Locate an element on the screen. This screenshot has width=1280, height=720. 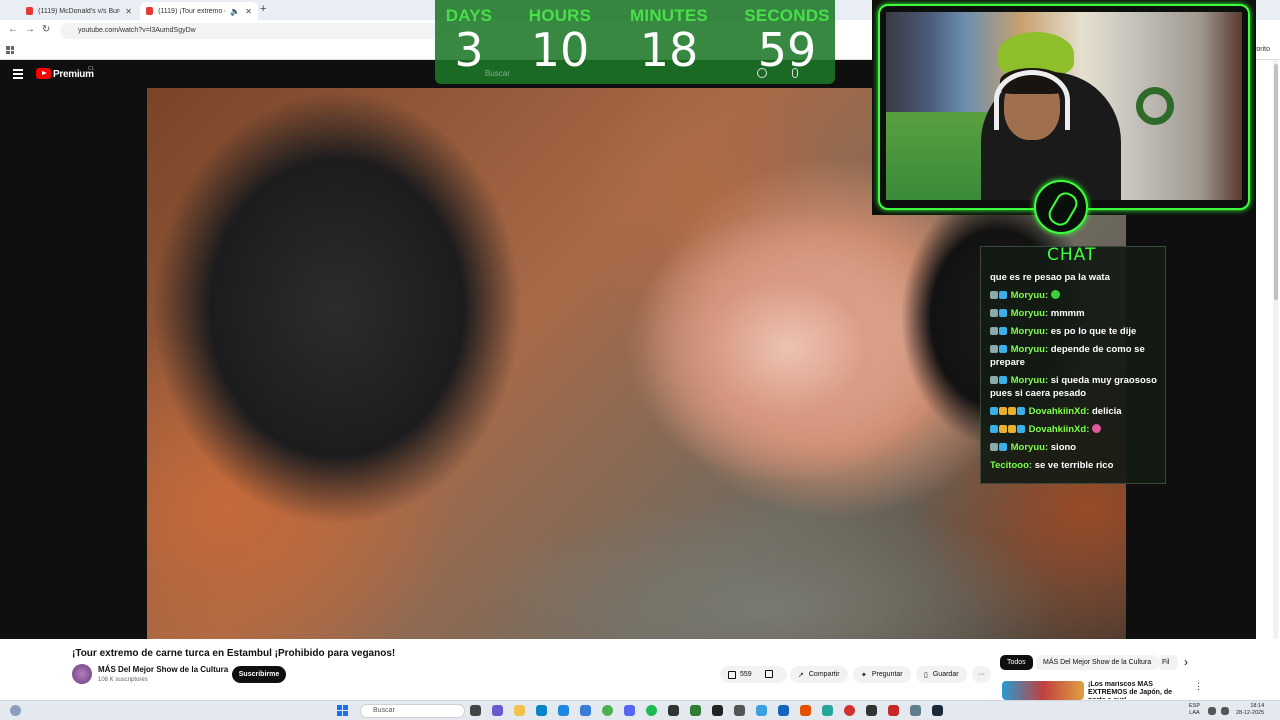
taskbar-search-placeholder: Buscar is located at coordinates (384, 710).